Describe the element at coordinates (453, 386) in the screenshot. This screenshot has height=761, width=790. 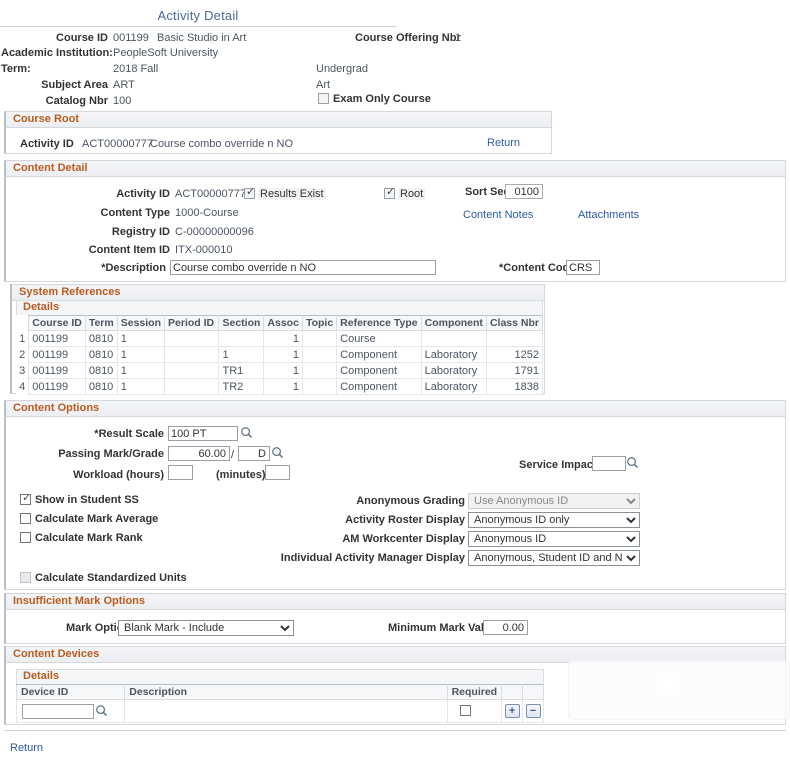
I see `cell-component: Laboratory` at that location.